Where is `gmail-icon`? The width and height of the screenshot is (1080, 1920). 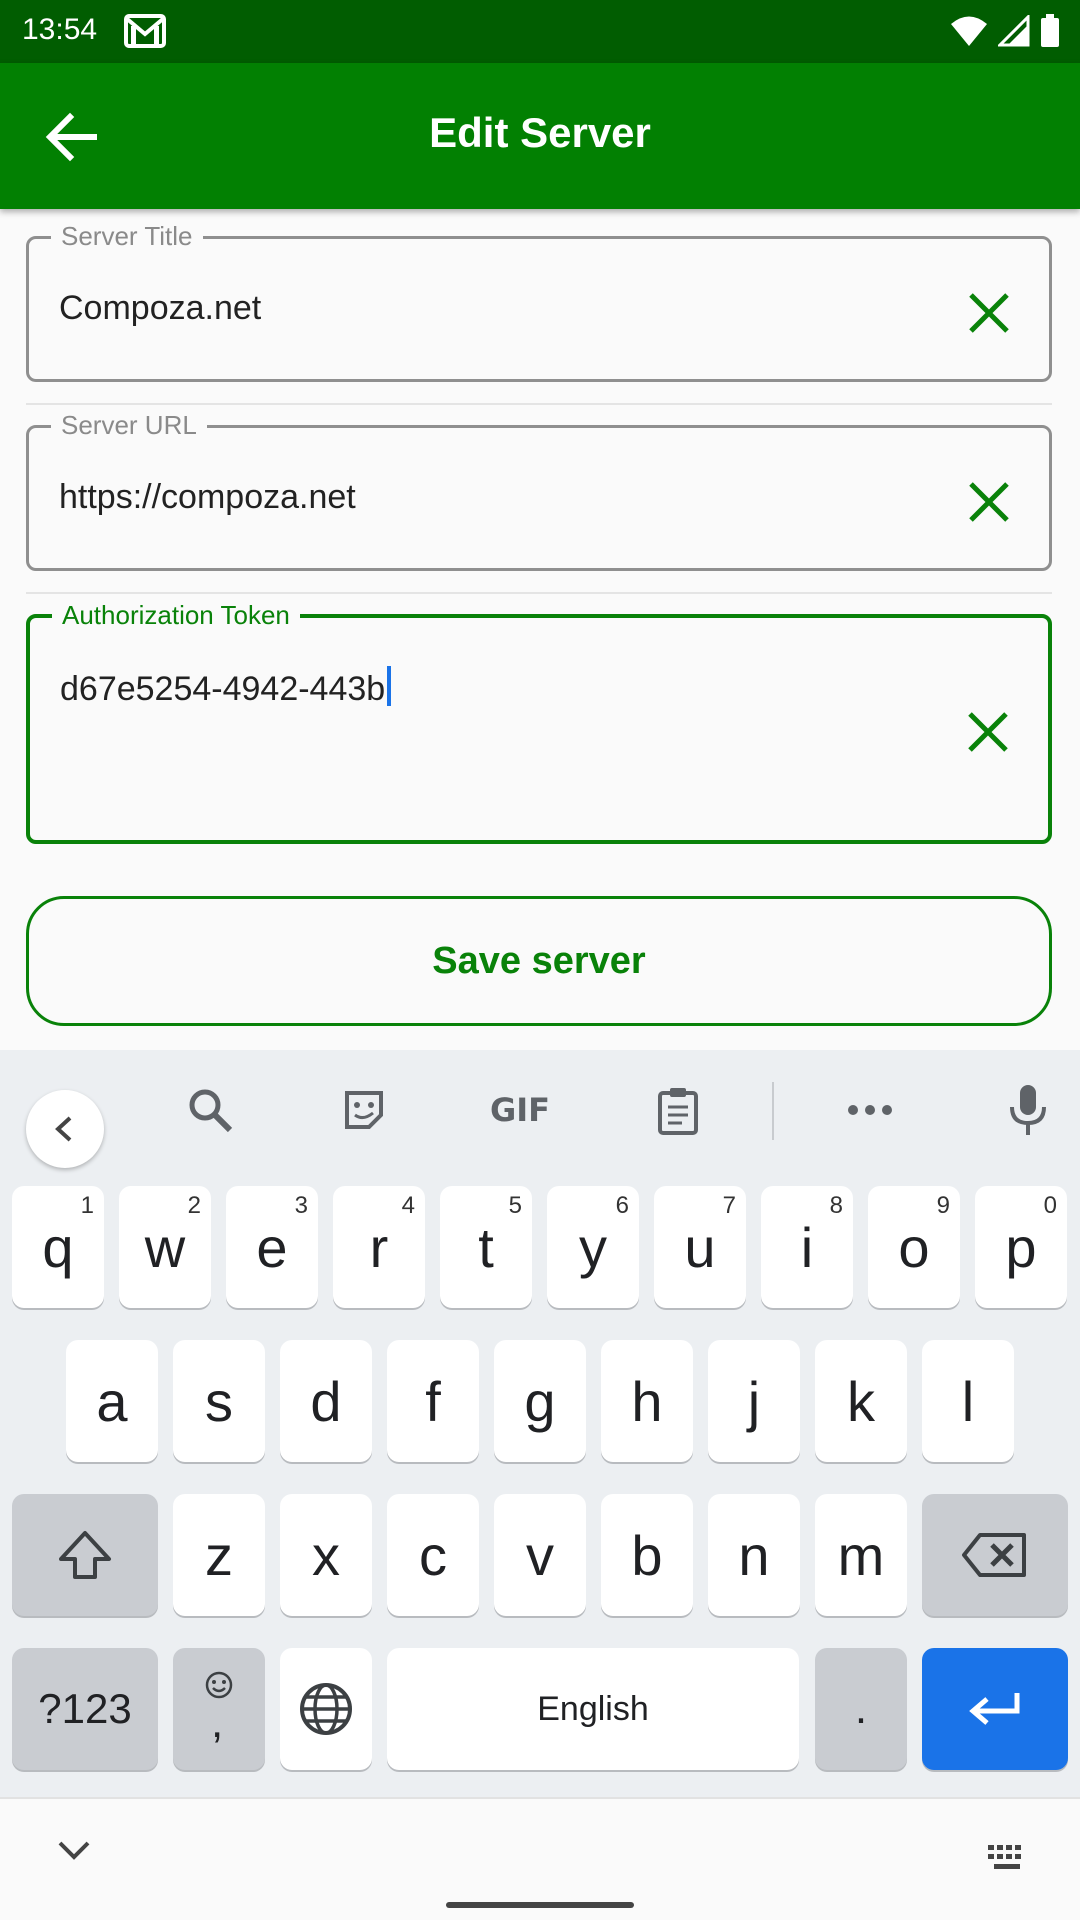
gmail-icon is located at coordinates (145, 33).